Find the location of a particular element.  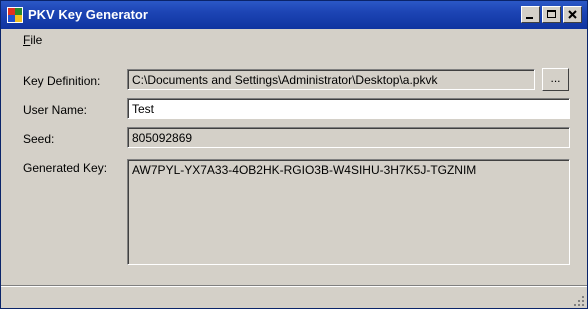

menu-bar: File is located at coordinates (294, 40).